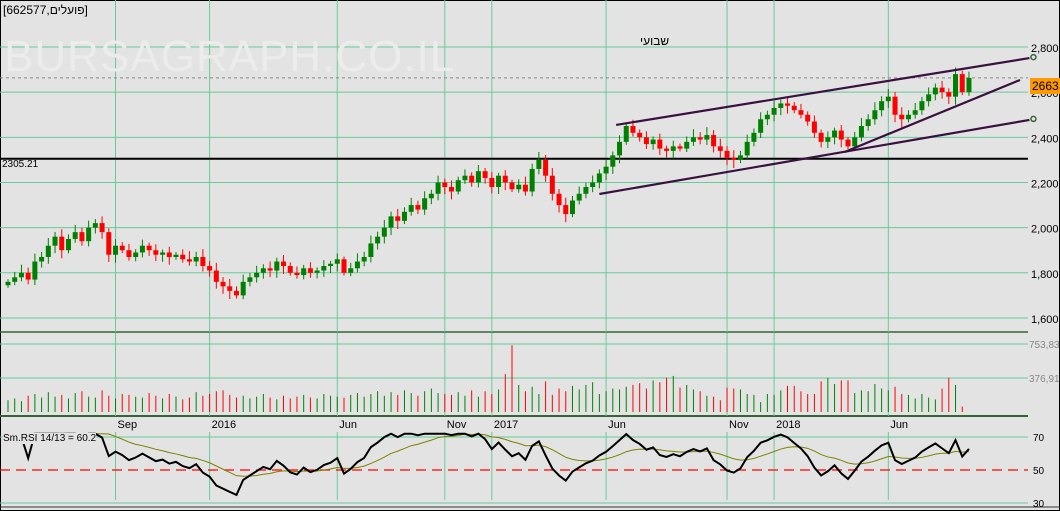  Describe the element at coordinates (45, 10) in the screenshot. I see `symbol-label: [662577,פועלים]` at that location.